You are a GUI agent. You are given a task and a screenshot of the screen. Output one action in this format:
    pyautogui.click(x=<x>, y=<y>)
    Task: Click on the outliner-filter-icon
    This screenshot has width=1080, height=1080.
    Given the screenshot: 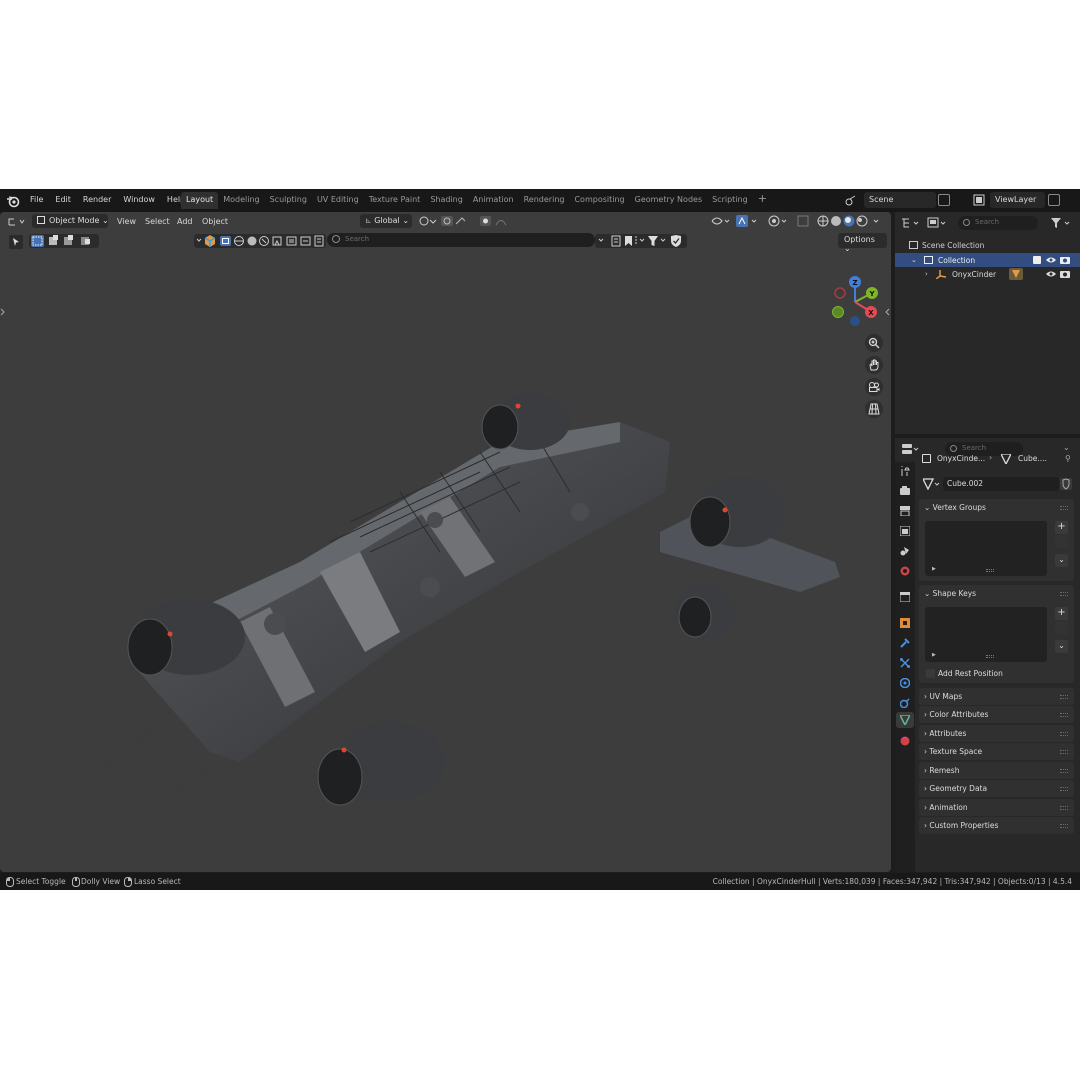 What is the action you would take?
    pyautogui.click(x=1062, y=223)
    